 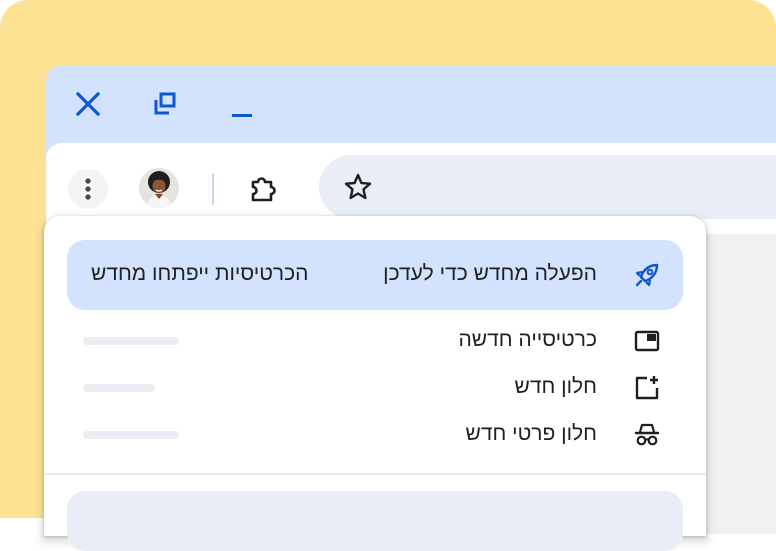 What do you see at coordinates (242, 115) in the screenshot?
I see `minimize-icon` at bounding box center [242, 115].